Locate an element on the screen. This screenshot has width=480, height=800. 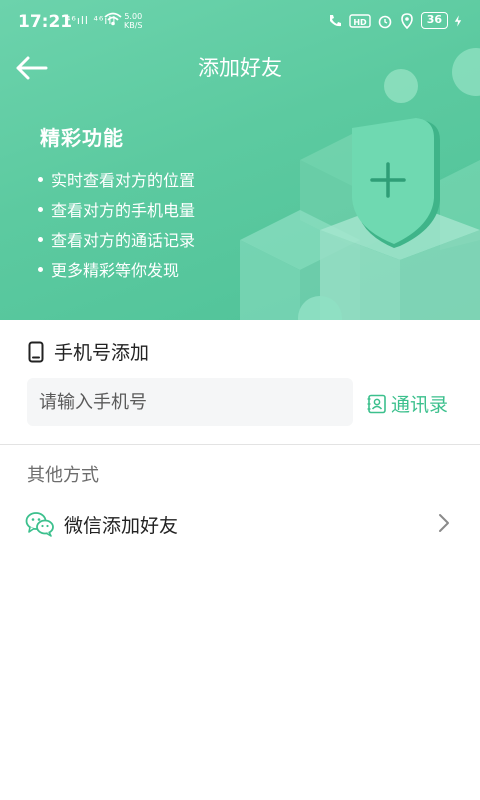
phone-input-container is located at coordinates (190, 402).